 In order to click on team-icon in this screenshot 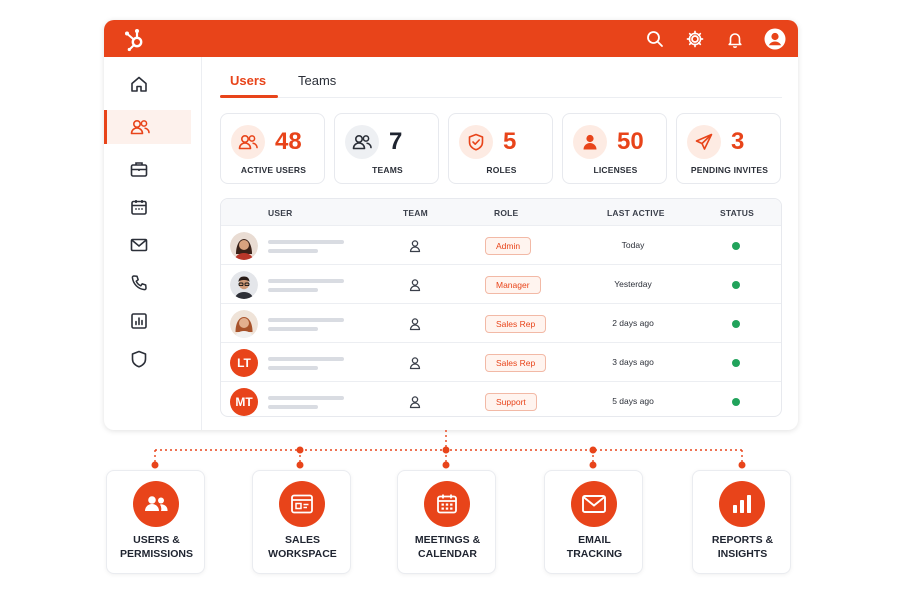, I will do `click(362, 142)`.